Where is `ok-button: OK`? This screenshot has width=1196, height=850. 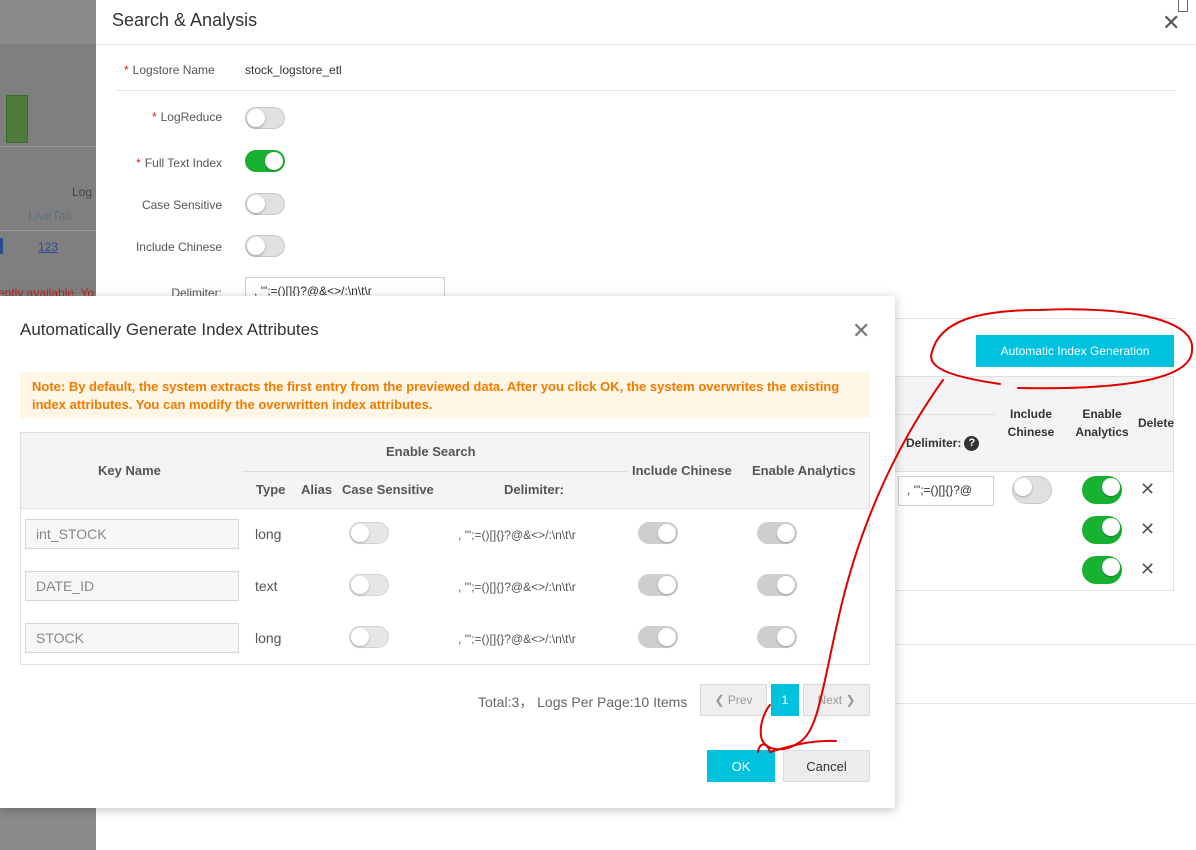
ok-button: OK is located at coordinates (741, 766).